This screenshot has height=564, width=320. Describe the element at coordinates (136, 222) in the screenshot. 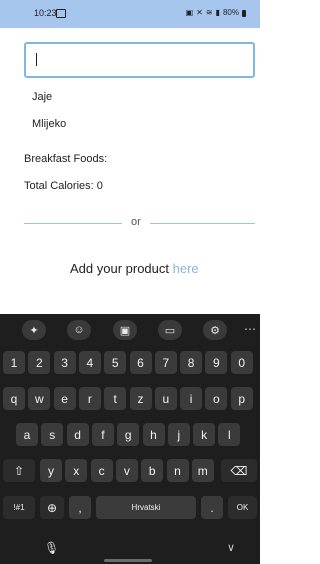

I see `divider-or-text: or` at that location.